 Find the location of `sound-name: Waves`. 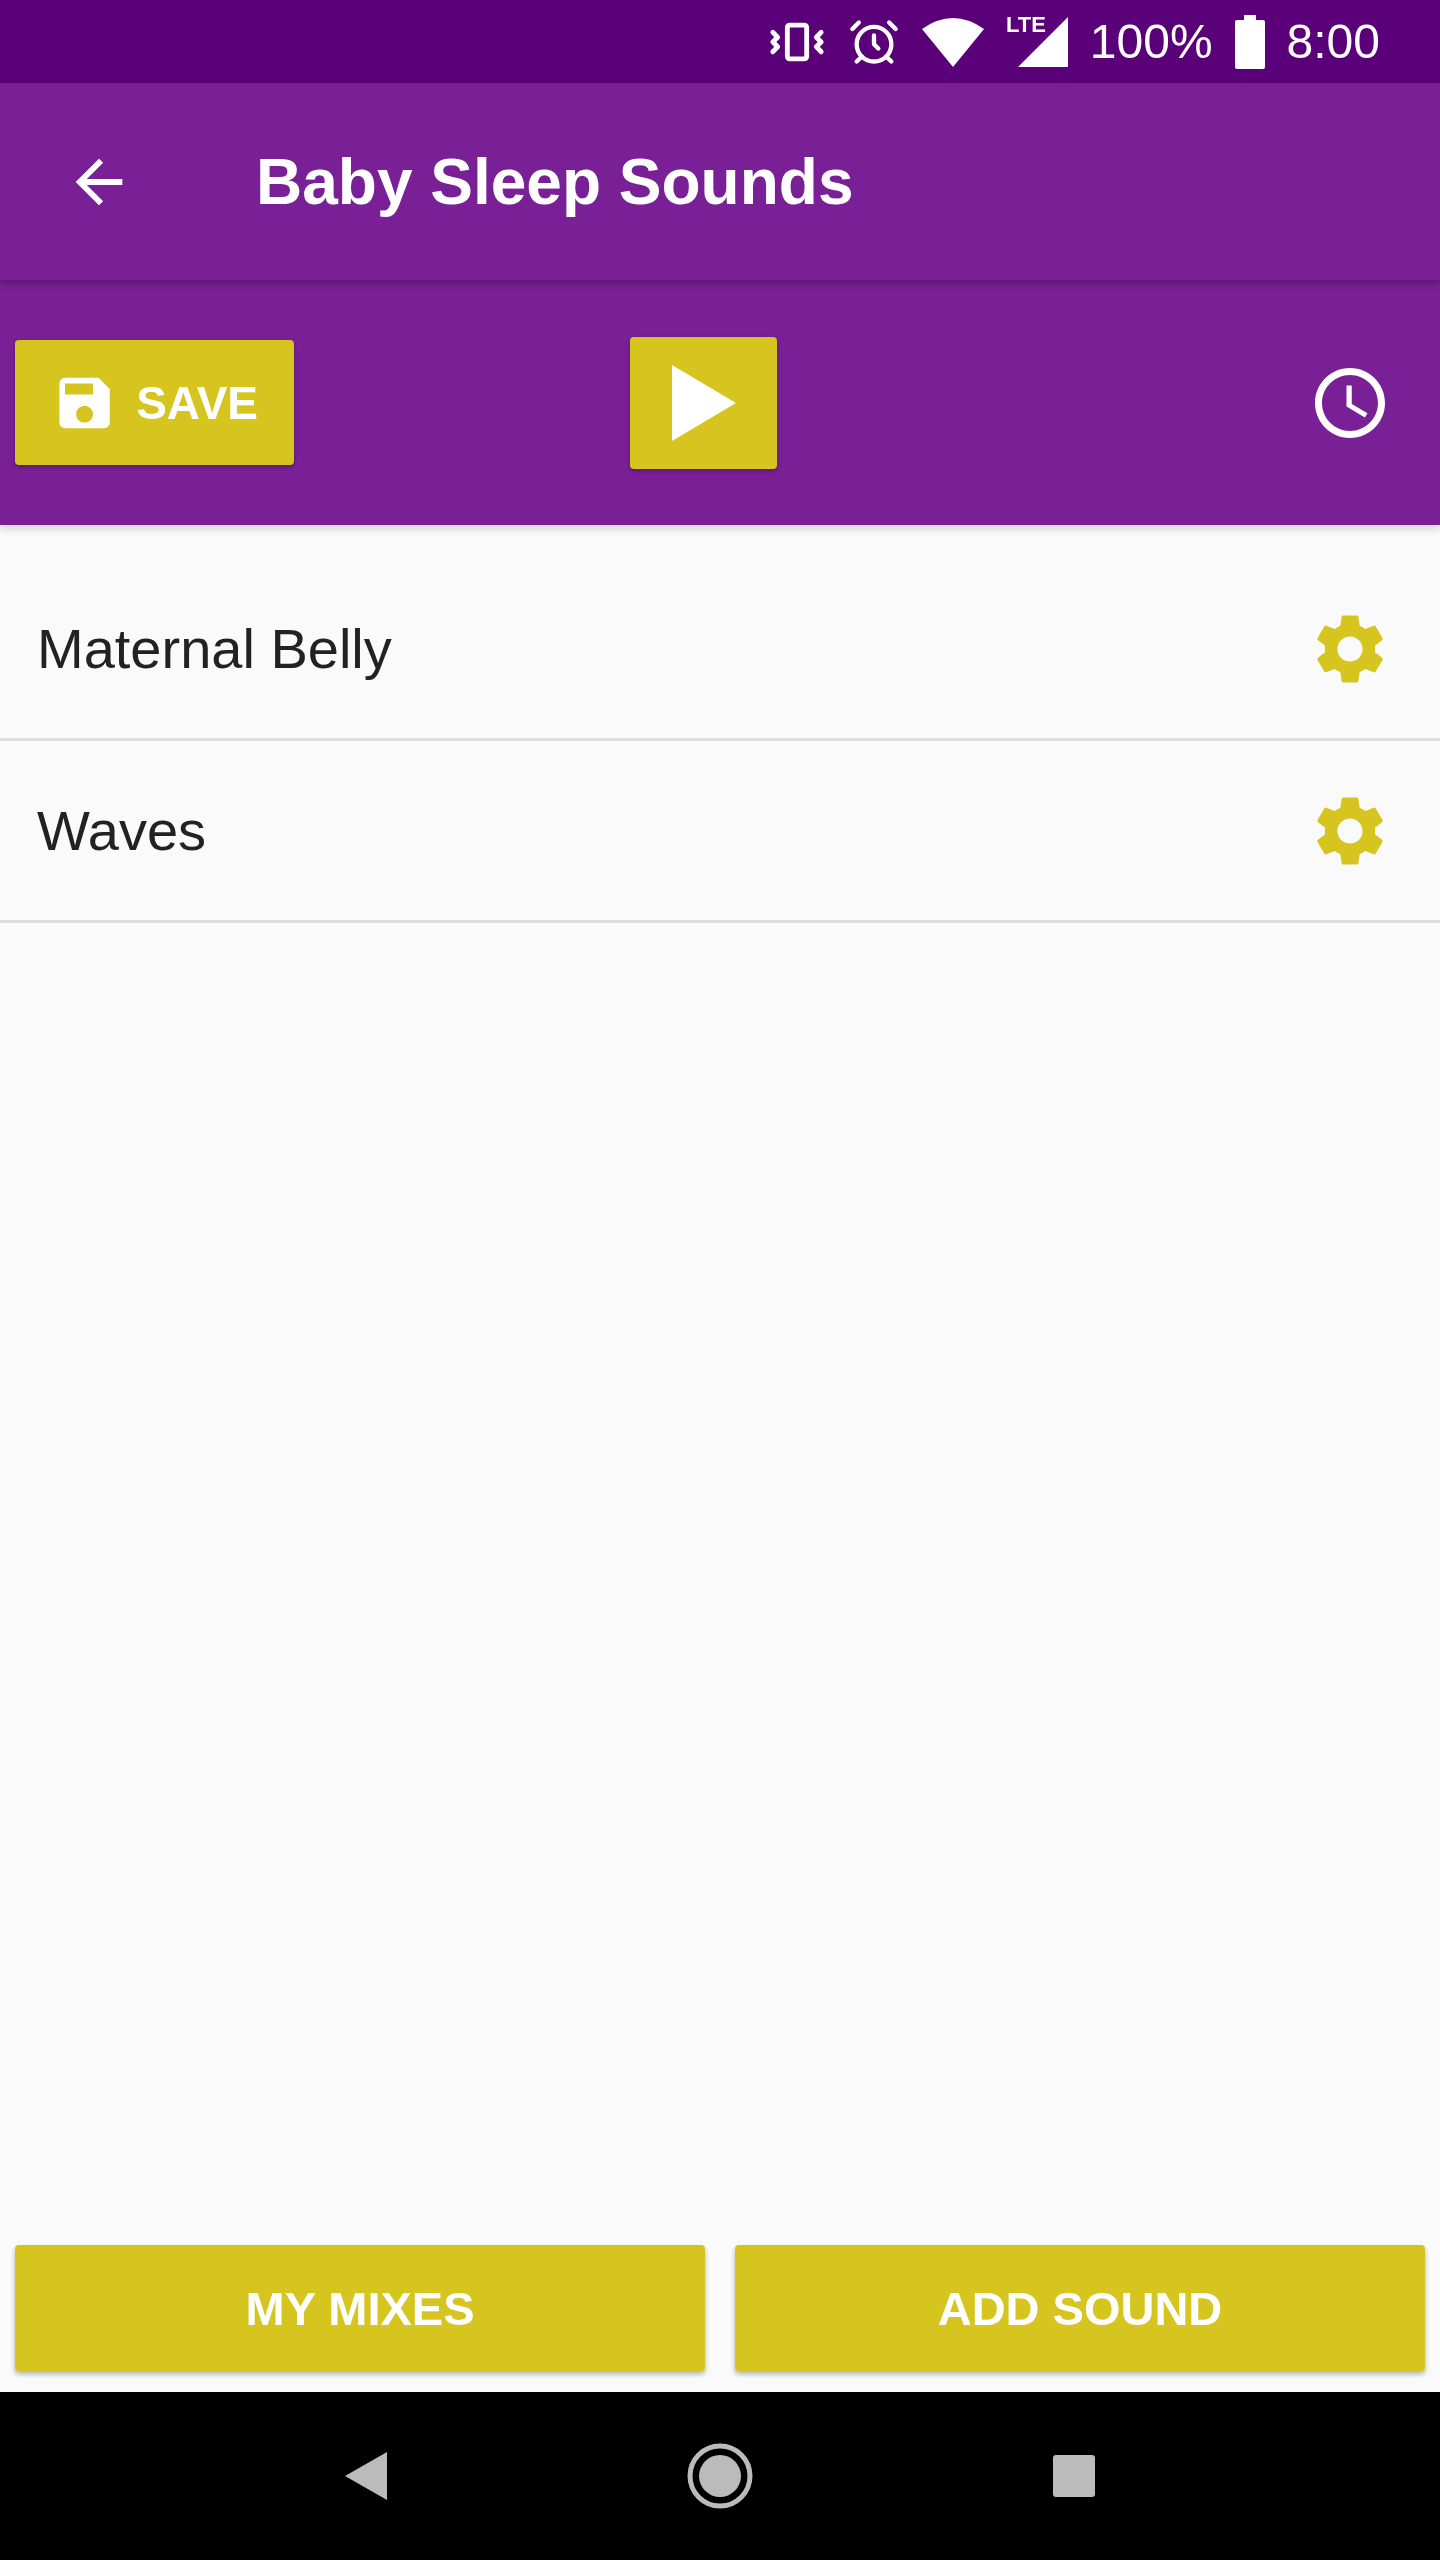

sound-name: Waves is located at coordinates (122, 830).